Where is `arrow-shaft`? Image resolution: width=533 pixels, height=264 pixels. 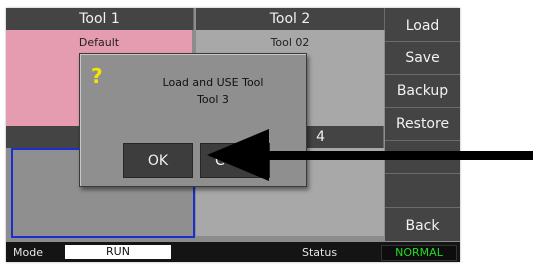
arrow-shaft is located at coordinates (397, 155).